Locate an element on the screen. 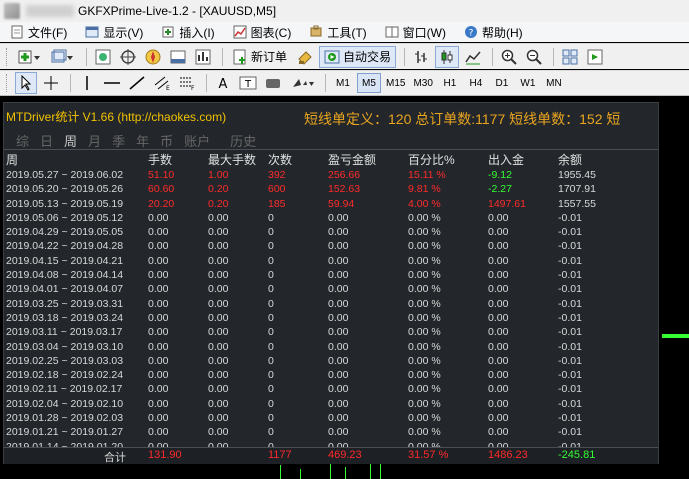  timeframe-m30: M30 is located at coordinates (422, 83).